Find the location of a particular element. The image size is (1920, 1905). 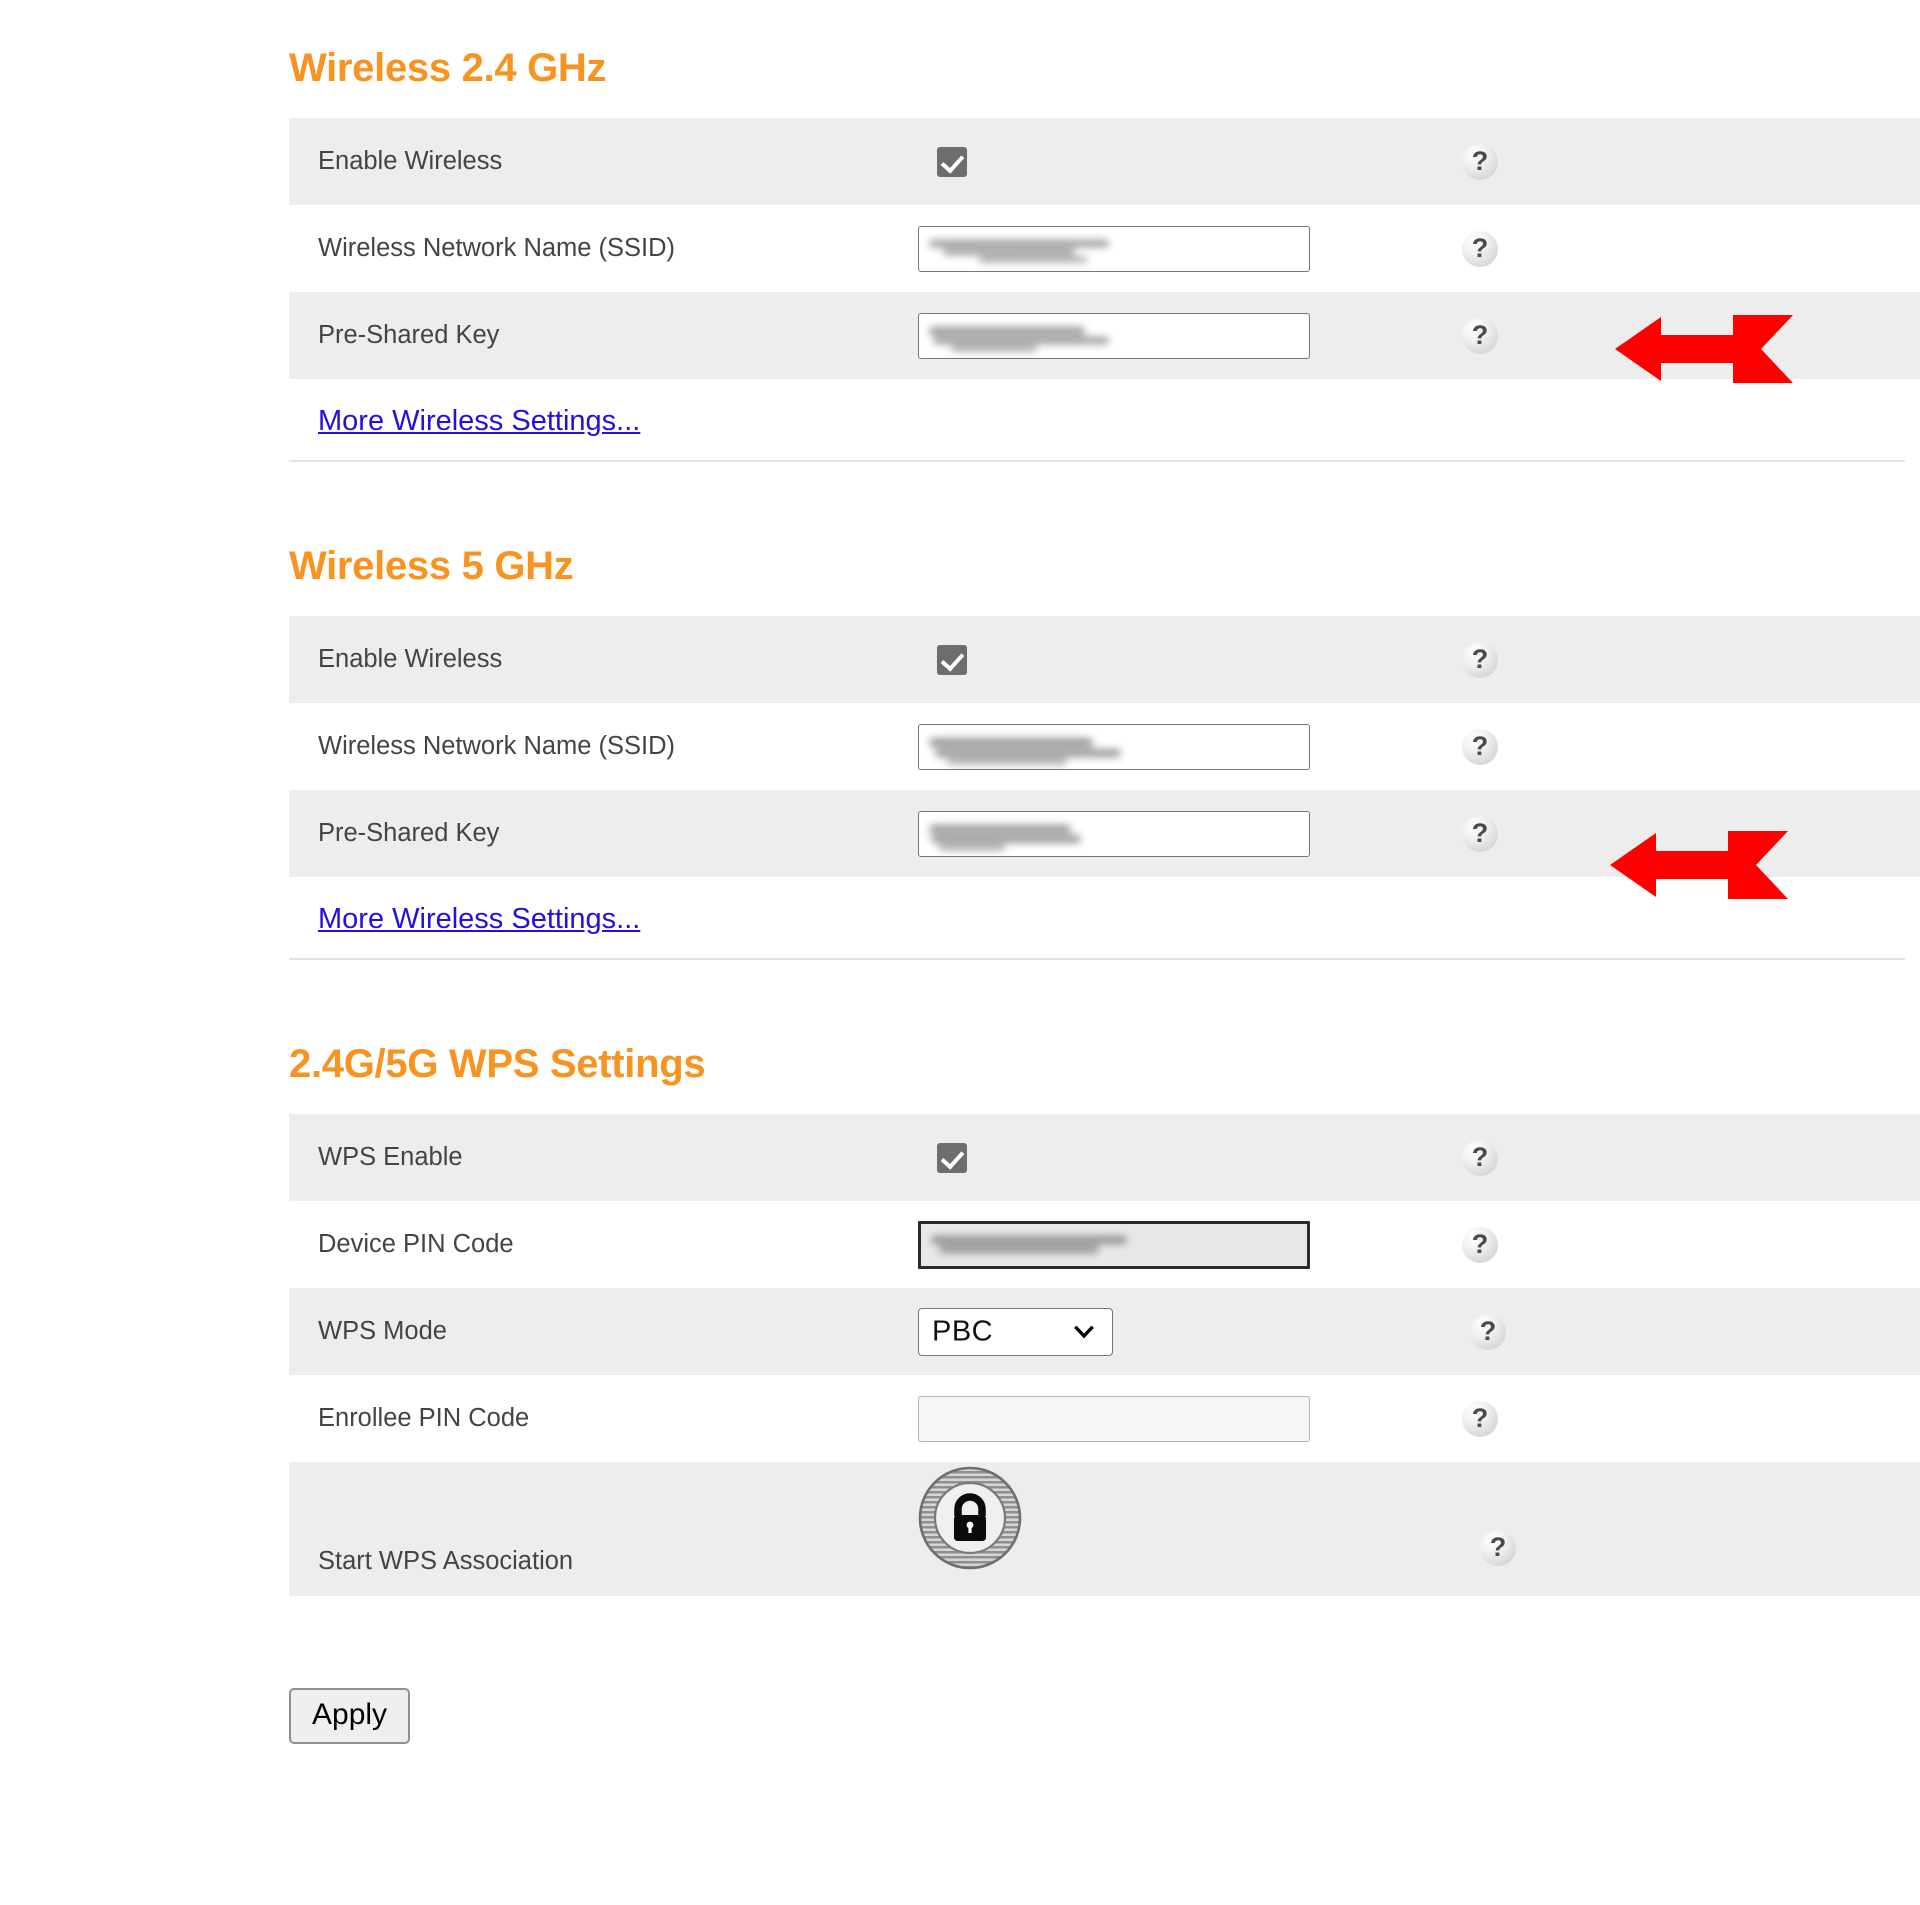

table-row: WPS Mode PBC is located at coordinates (1104, 1331).